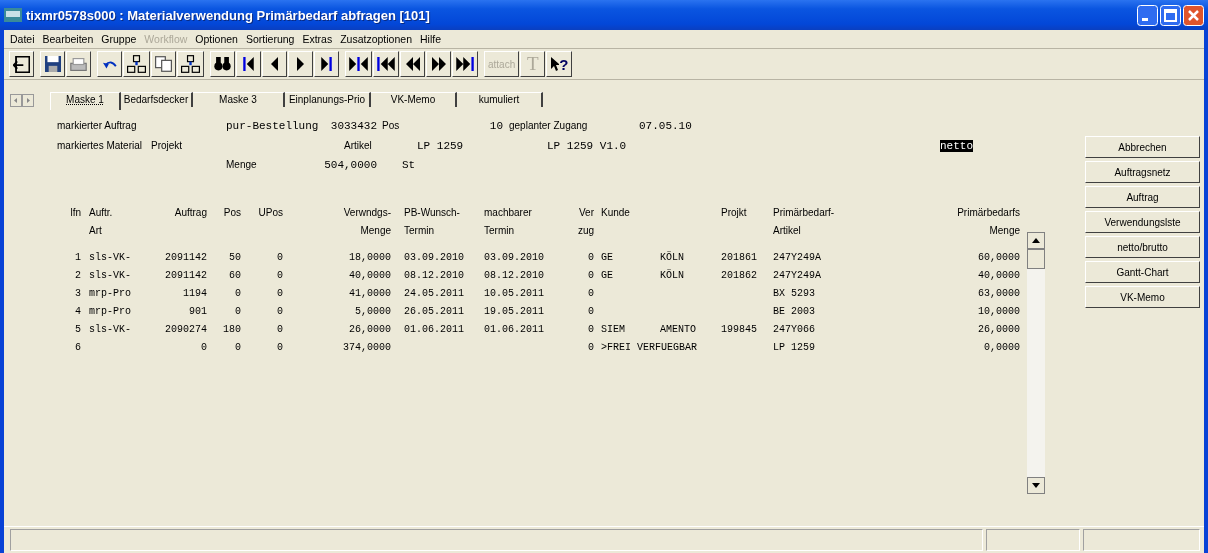  What do you see at coordinates (248, 64) in the screenshot?
I see `first-button` at bounding box center [248, 64].